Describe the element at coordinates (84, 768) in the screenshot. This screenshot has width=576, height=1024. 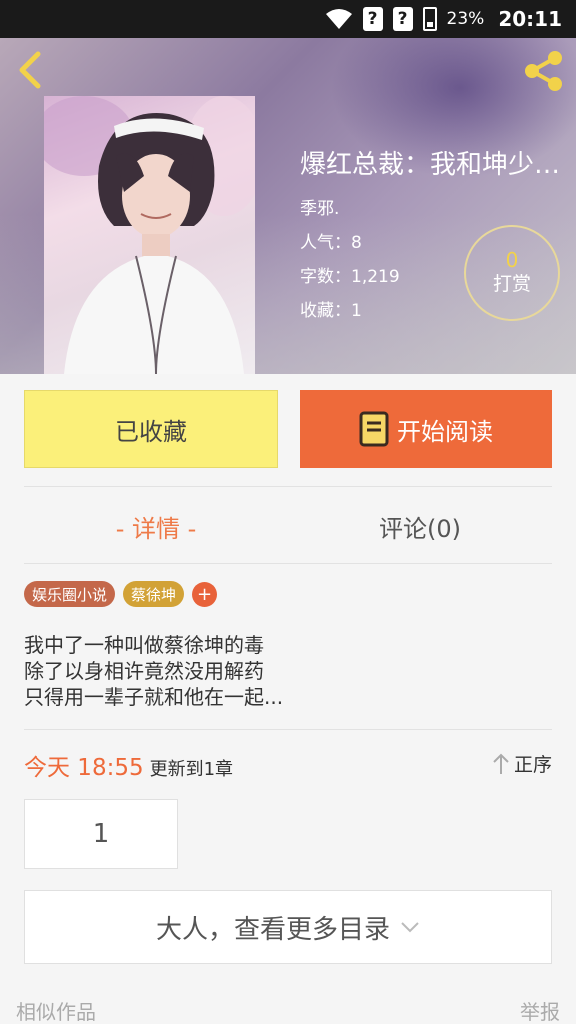
I see `update-time: 今天 18:55` at that location.